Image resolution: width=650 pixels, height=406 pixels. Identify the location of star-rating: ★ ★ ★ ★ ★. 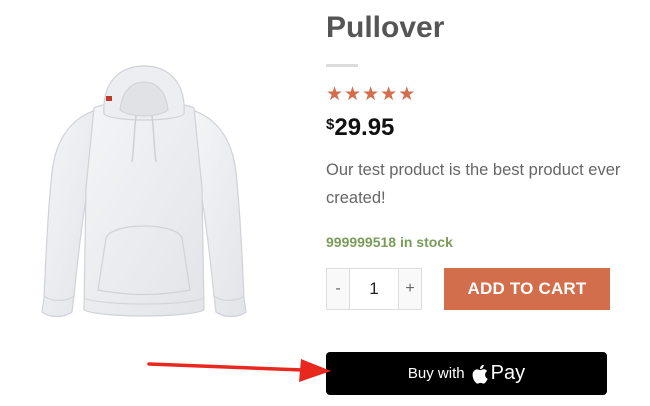
(370, 94).